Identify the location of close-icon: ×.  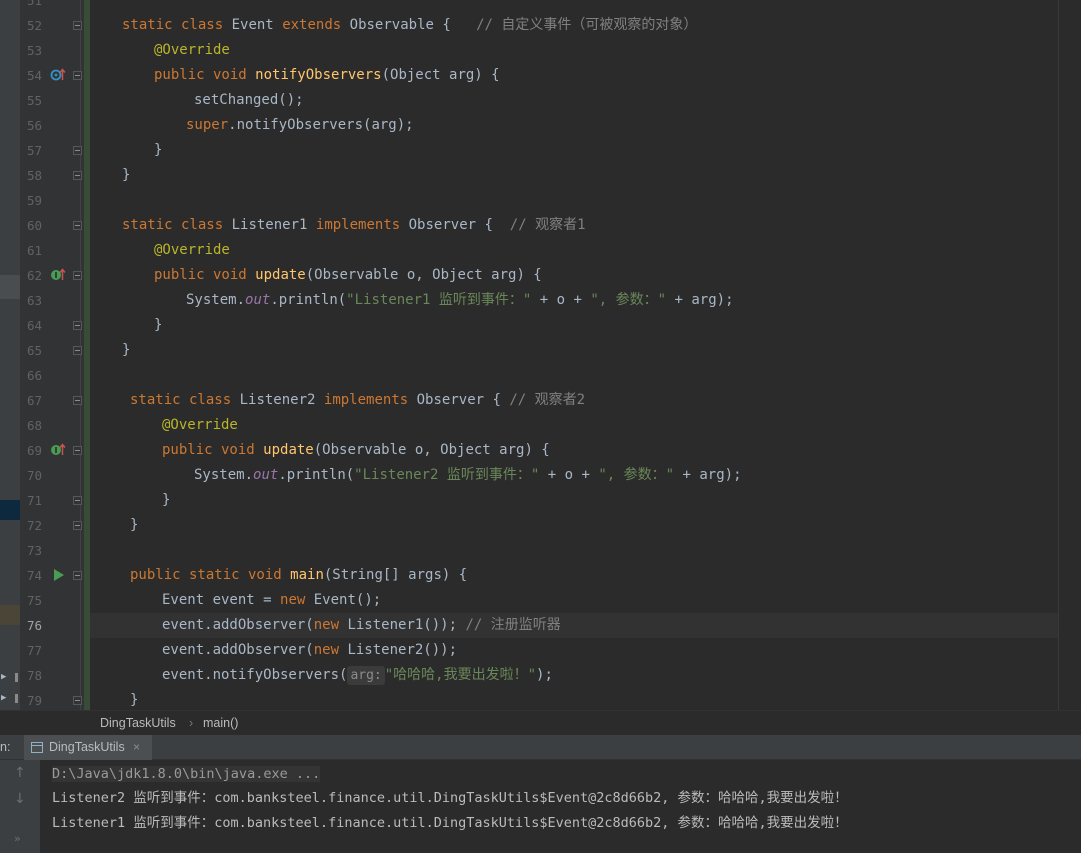
(136, 747).